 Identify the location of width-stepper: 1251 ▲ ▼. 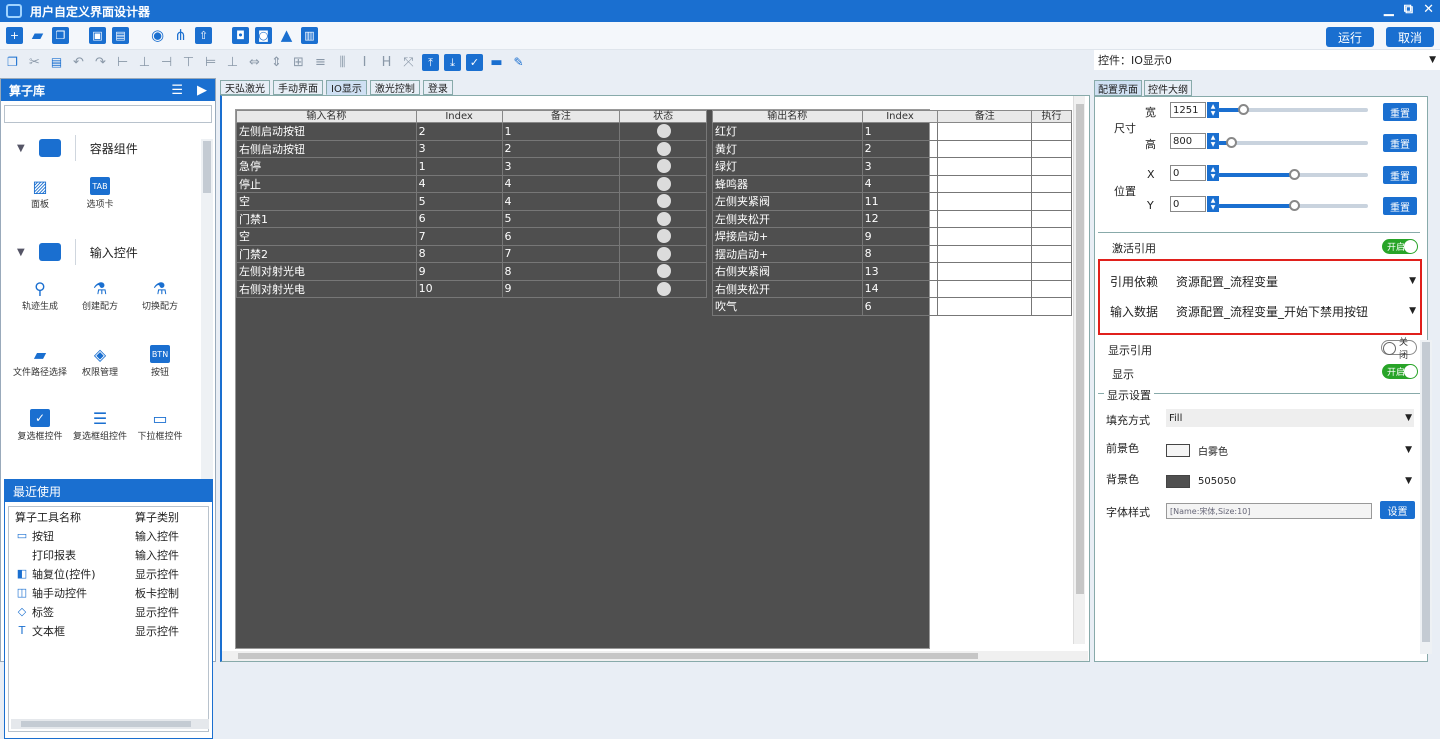
(1194, 110).